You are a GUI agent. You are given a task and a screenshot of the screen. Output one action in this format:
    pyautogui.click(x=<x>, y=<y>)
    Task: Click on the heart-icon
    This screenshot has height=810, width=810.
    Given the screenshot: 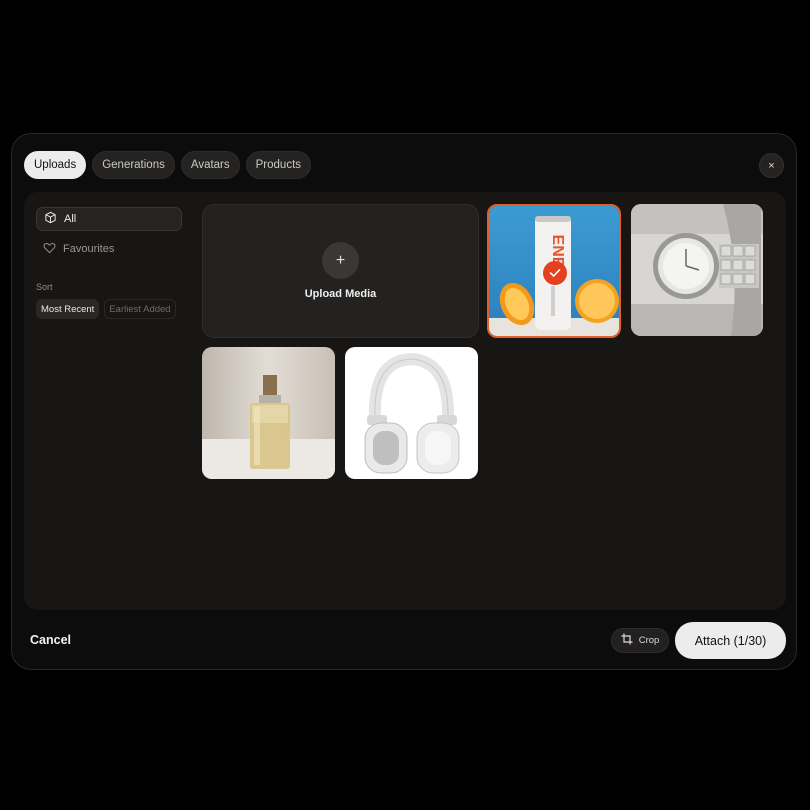 What is the action you would take?
    pyautogui.click(x=49, y=249)
    